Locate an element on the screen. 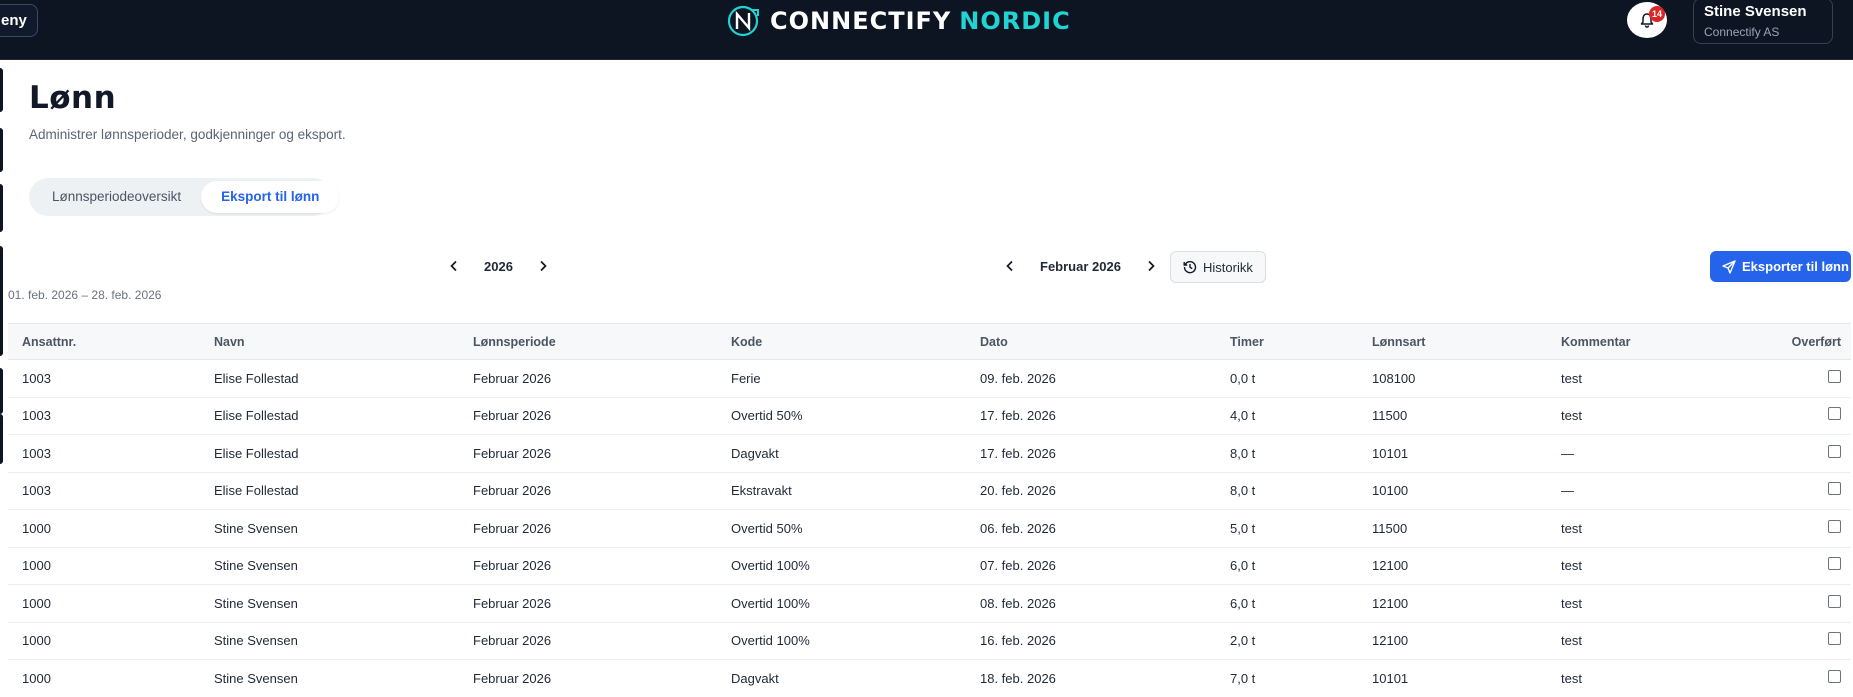  tab-lonnsperiodeoversikt: Lønnsperiodeoversikt is located at coordinates (116, 197).